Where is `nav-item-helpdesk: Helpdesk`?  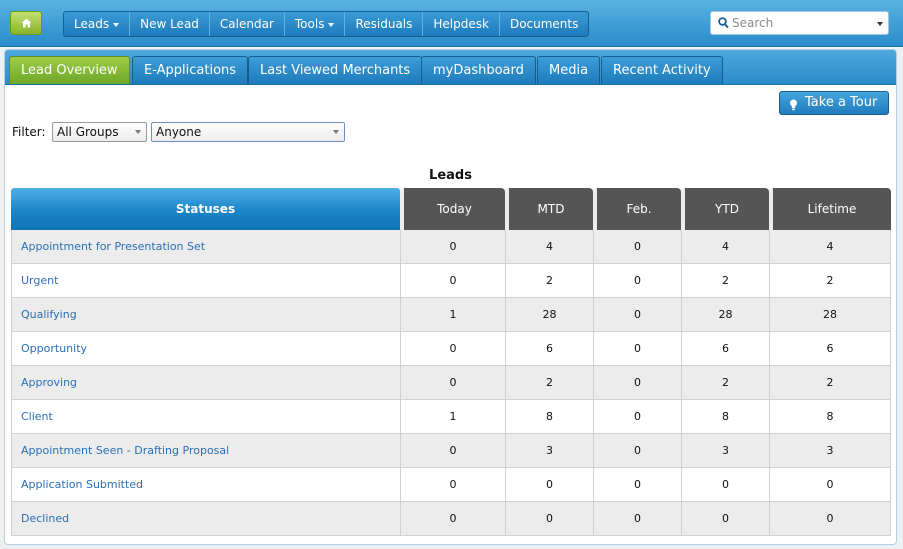 nav-item-helpdesk: Helpdesk is located at coordinates (460, 24).